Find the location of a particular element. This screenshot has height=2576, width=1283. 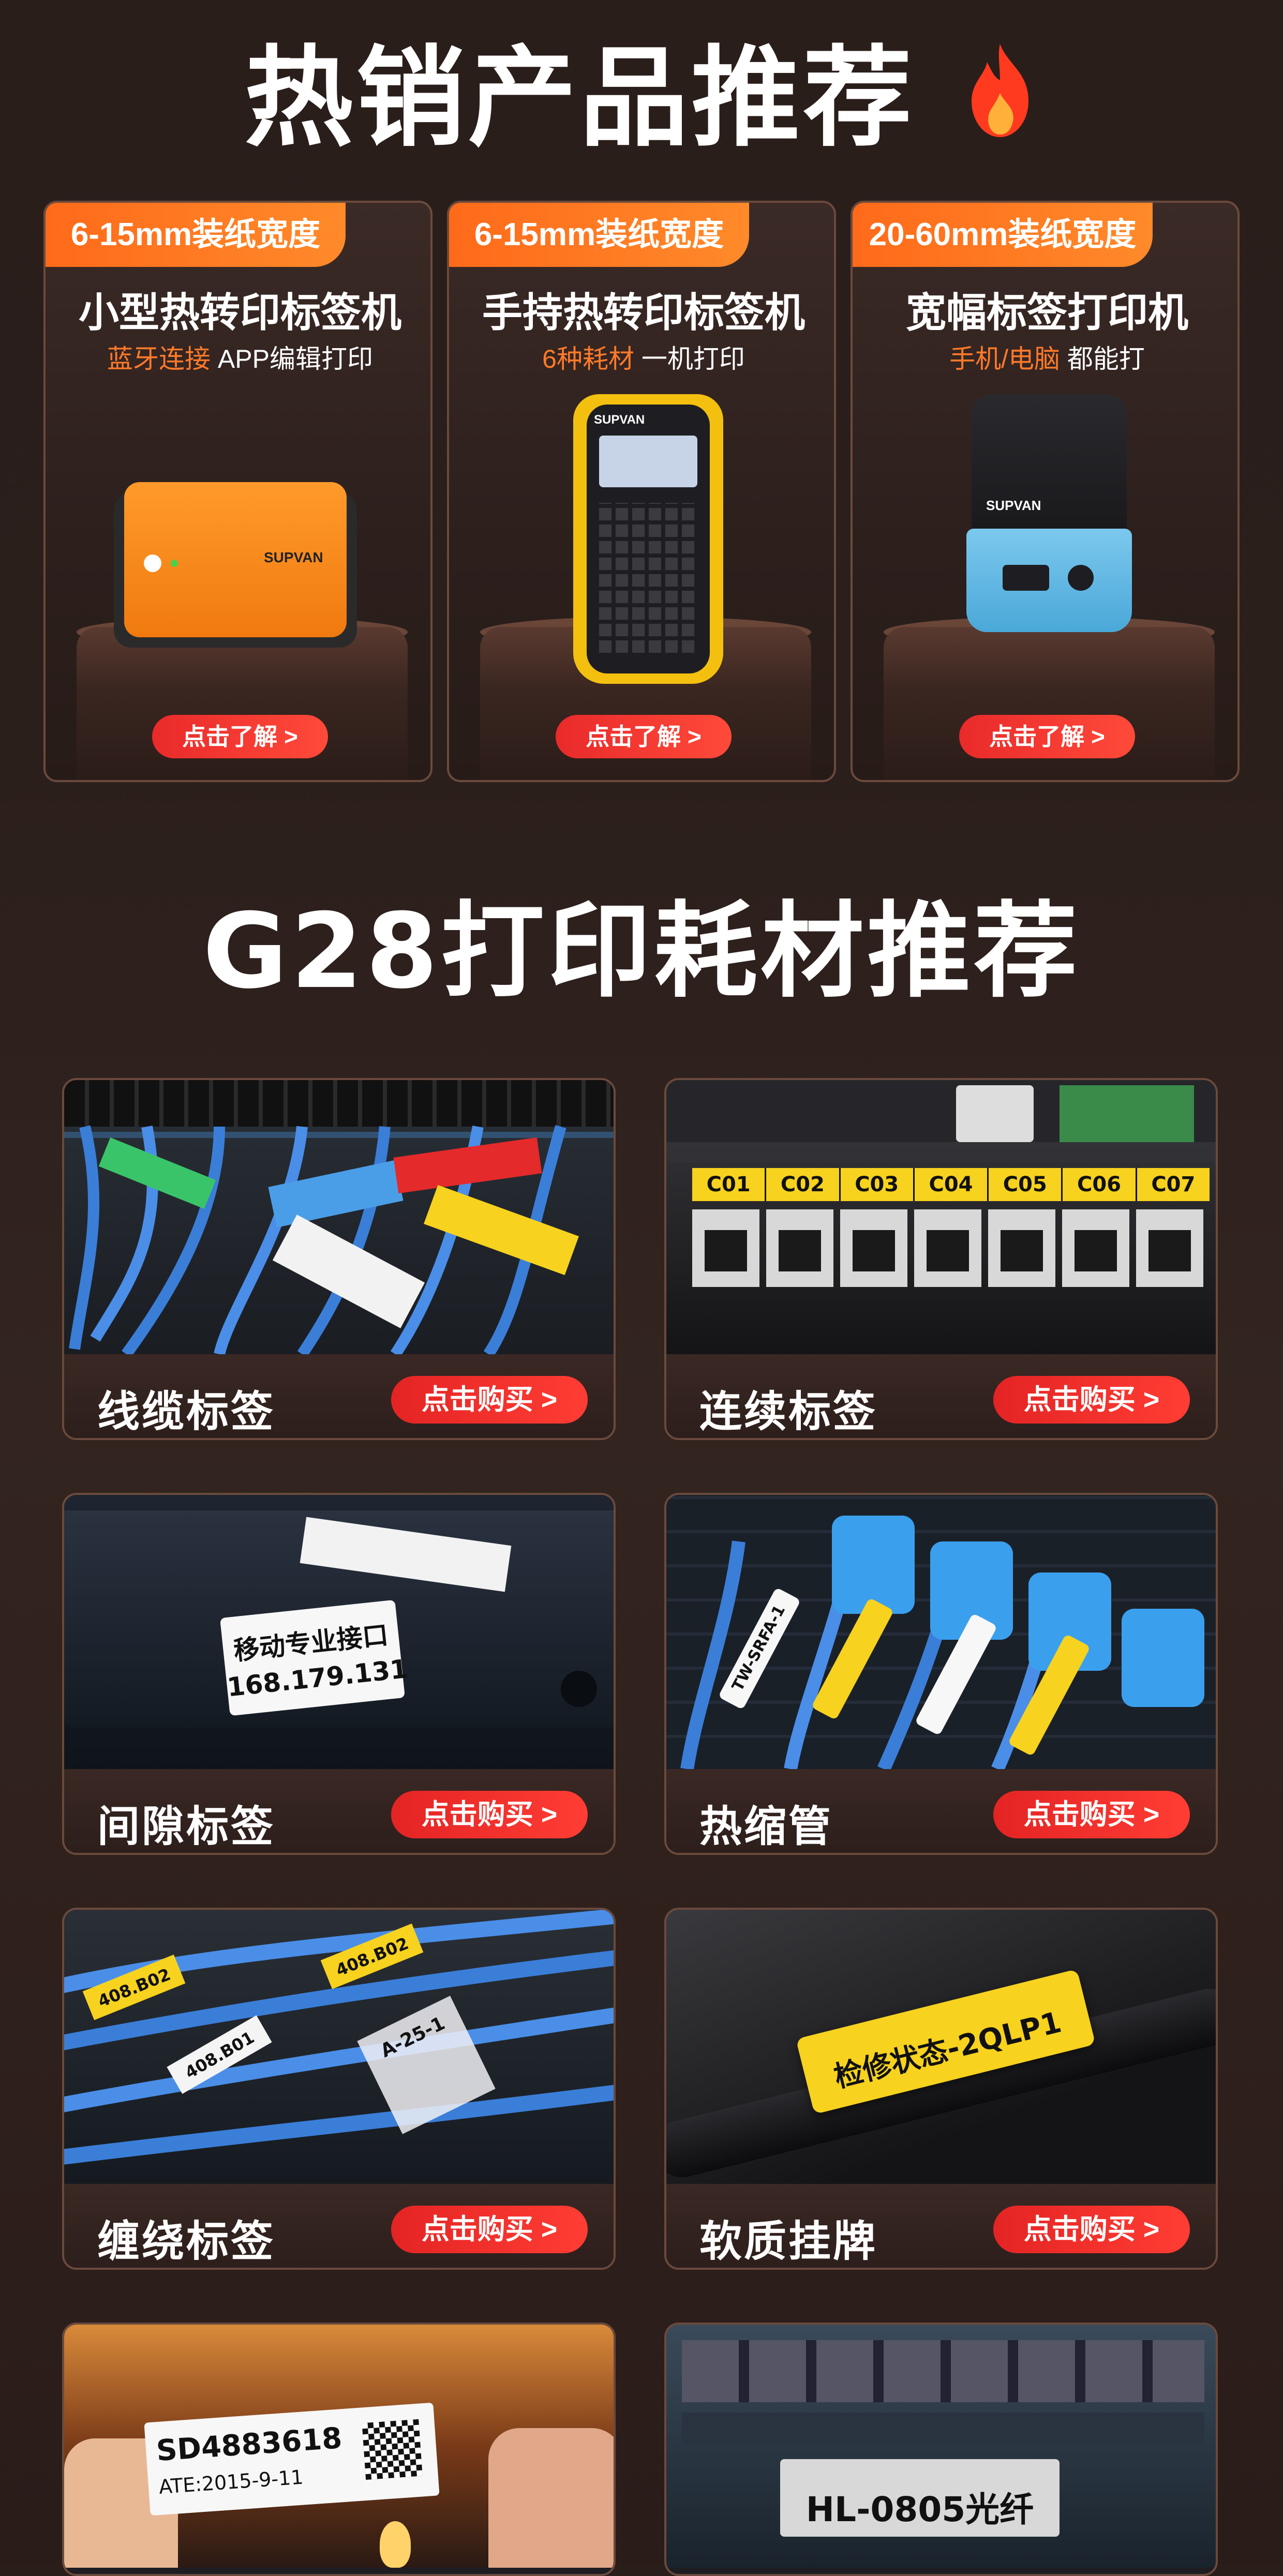

material-card-heat-shrink: TW-SRFA-1 热缩管 点击购买 > is located at coordinates (941, 1674).